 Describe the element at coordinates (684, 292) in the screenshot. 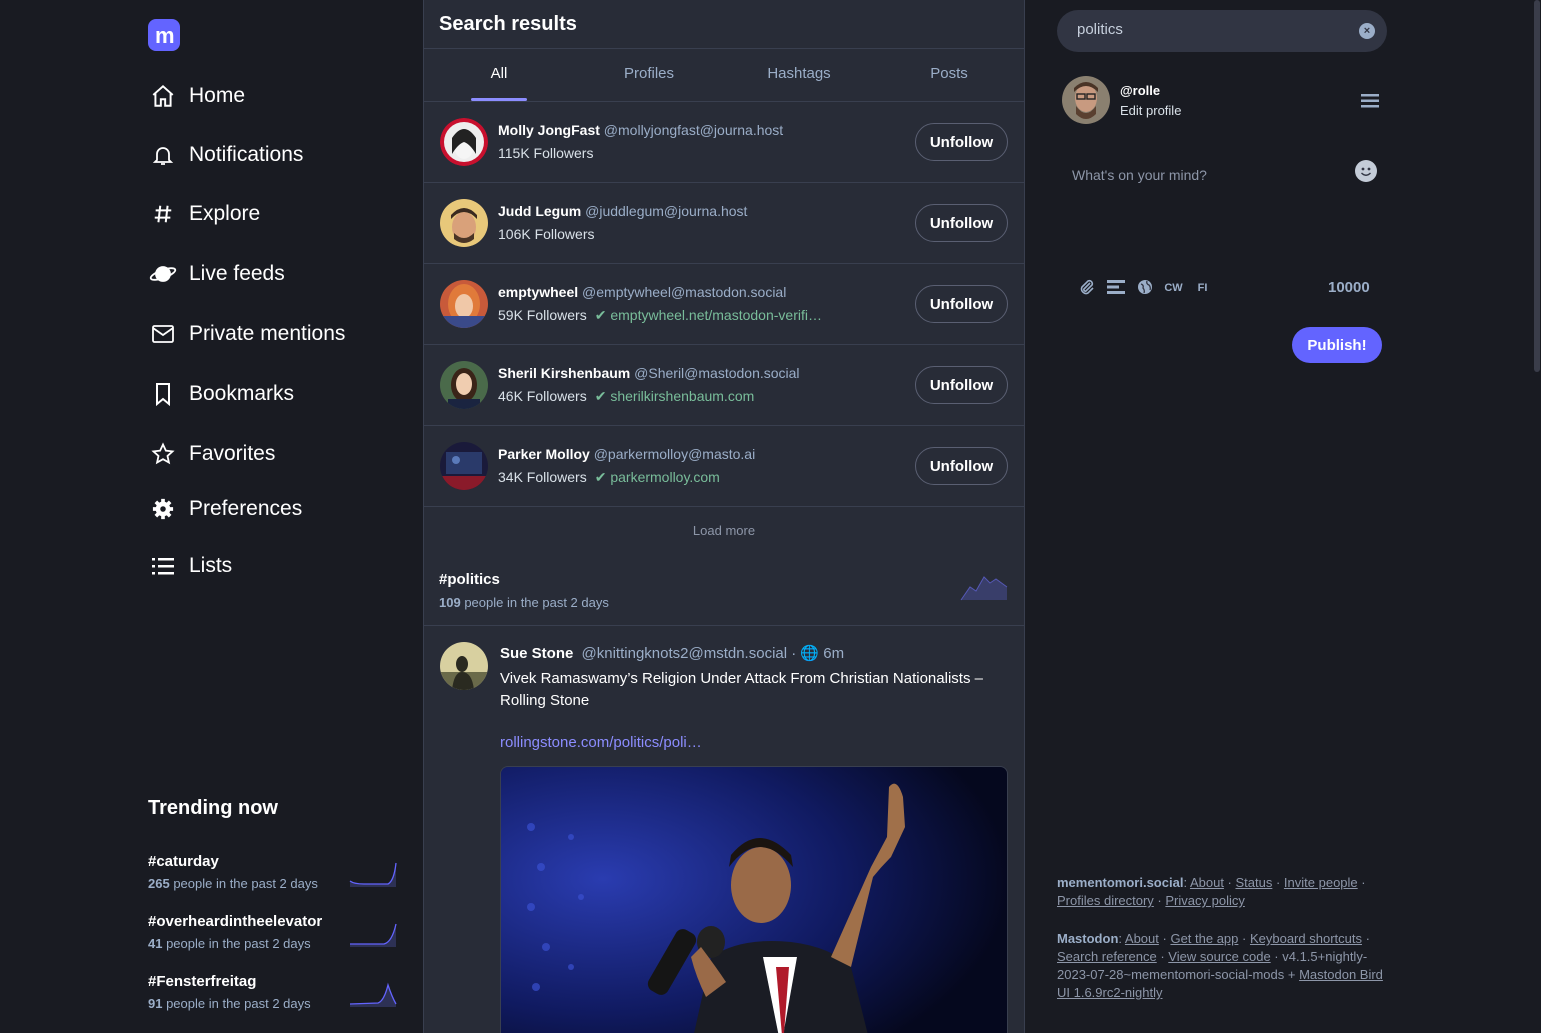

I see `account-handle: @emptywheel@mastodon.social` at that location.